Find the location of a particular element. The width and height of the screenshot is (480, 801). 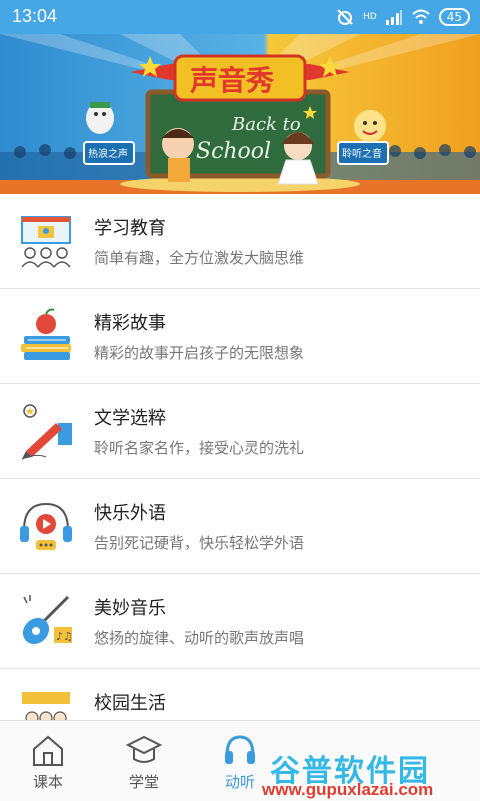

right-sign: 聆听之音 is located at coordinates (363, 153).